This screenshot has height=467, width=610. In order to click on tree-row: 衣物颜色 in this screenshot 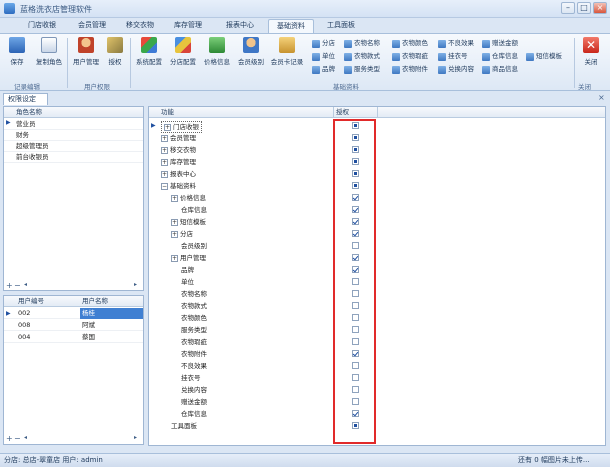, I will do `click(377, 318)`.